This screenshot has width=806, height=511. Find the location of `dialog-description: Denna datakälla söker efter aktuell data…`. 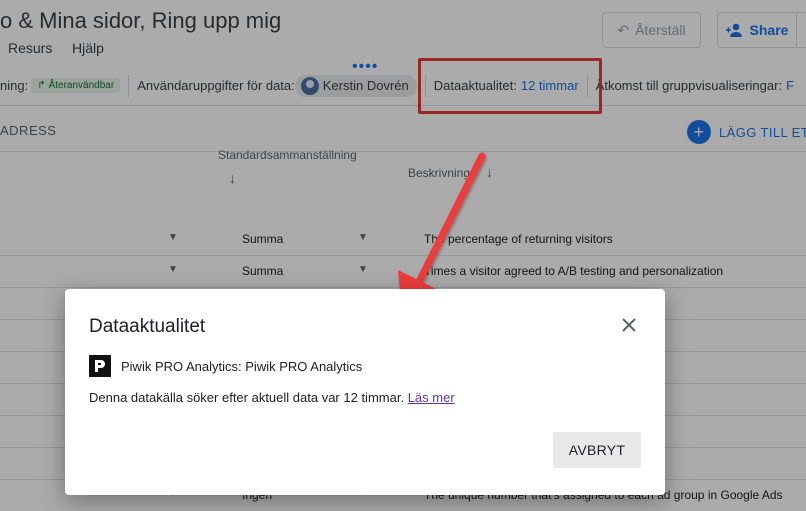

dialog-description: Denna datakälla söker efter aktuell data… is located at coordinates (272, 397).